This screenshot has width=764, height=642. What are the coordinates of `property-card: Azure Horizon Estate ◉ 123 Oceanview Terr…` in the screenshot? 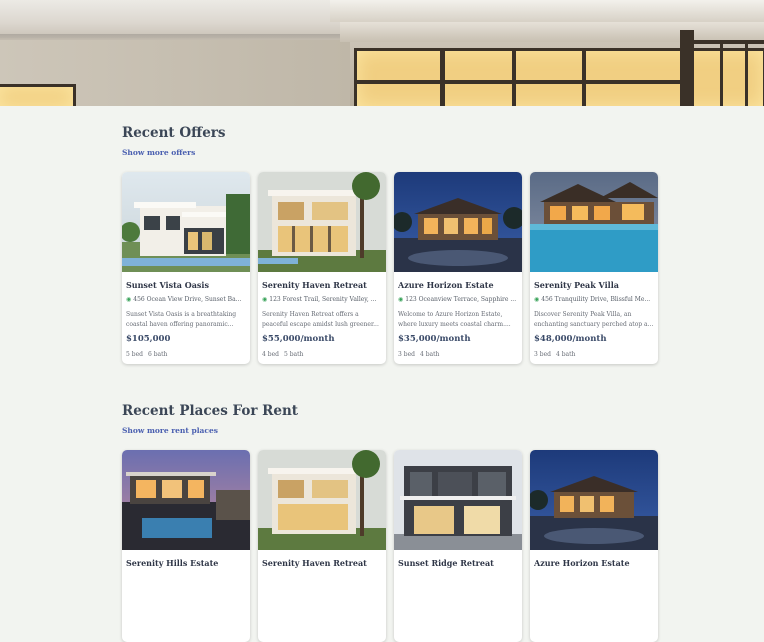 It's located at (458, 268).